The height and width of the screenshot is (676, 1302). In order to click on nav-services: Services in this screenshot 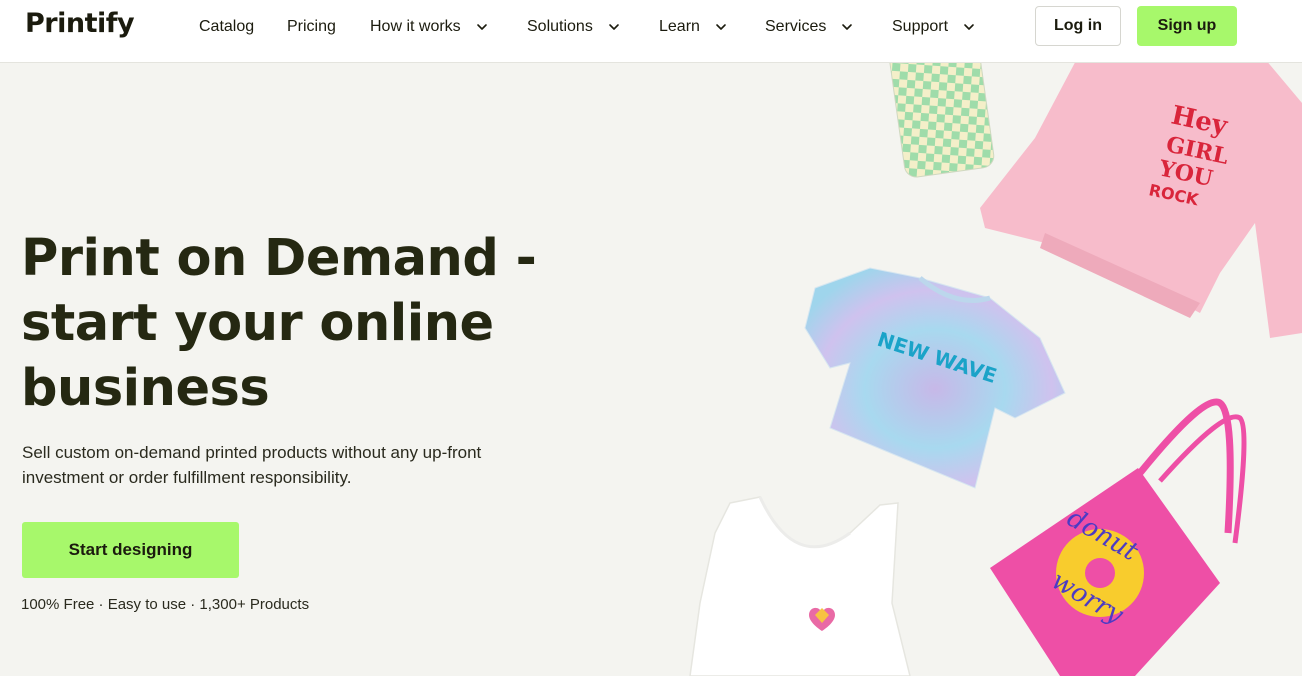, I will do `click(809, 27)`.